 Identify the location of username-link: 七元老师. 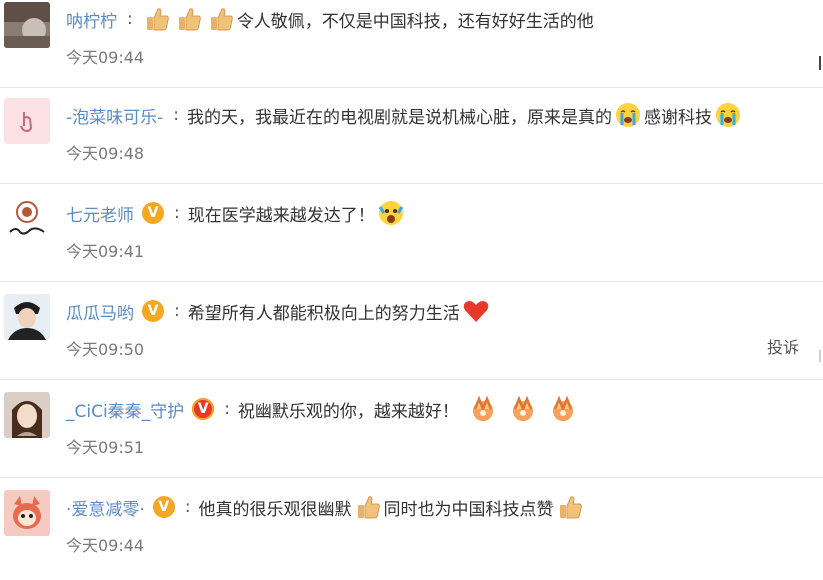
(100, 213).